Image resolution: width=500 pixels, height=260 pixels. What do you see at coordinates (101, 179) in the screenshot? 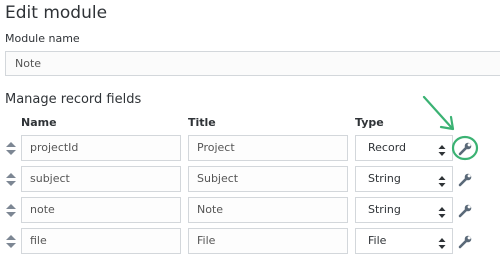
I see `field-name-input: subject` at bounding box center [101, 179].